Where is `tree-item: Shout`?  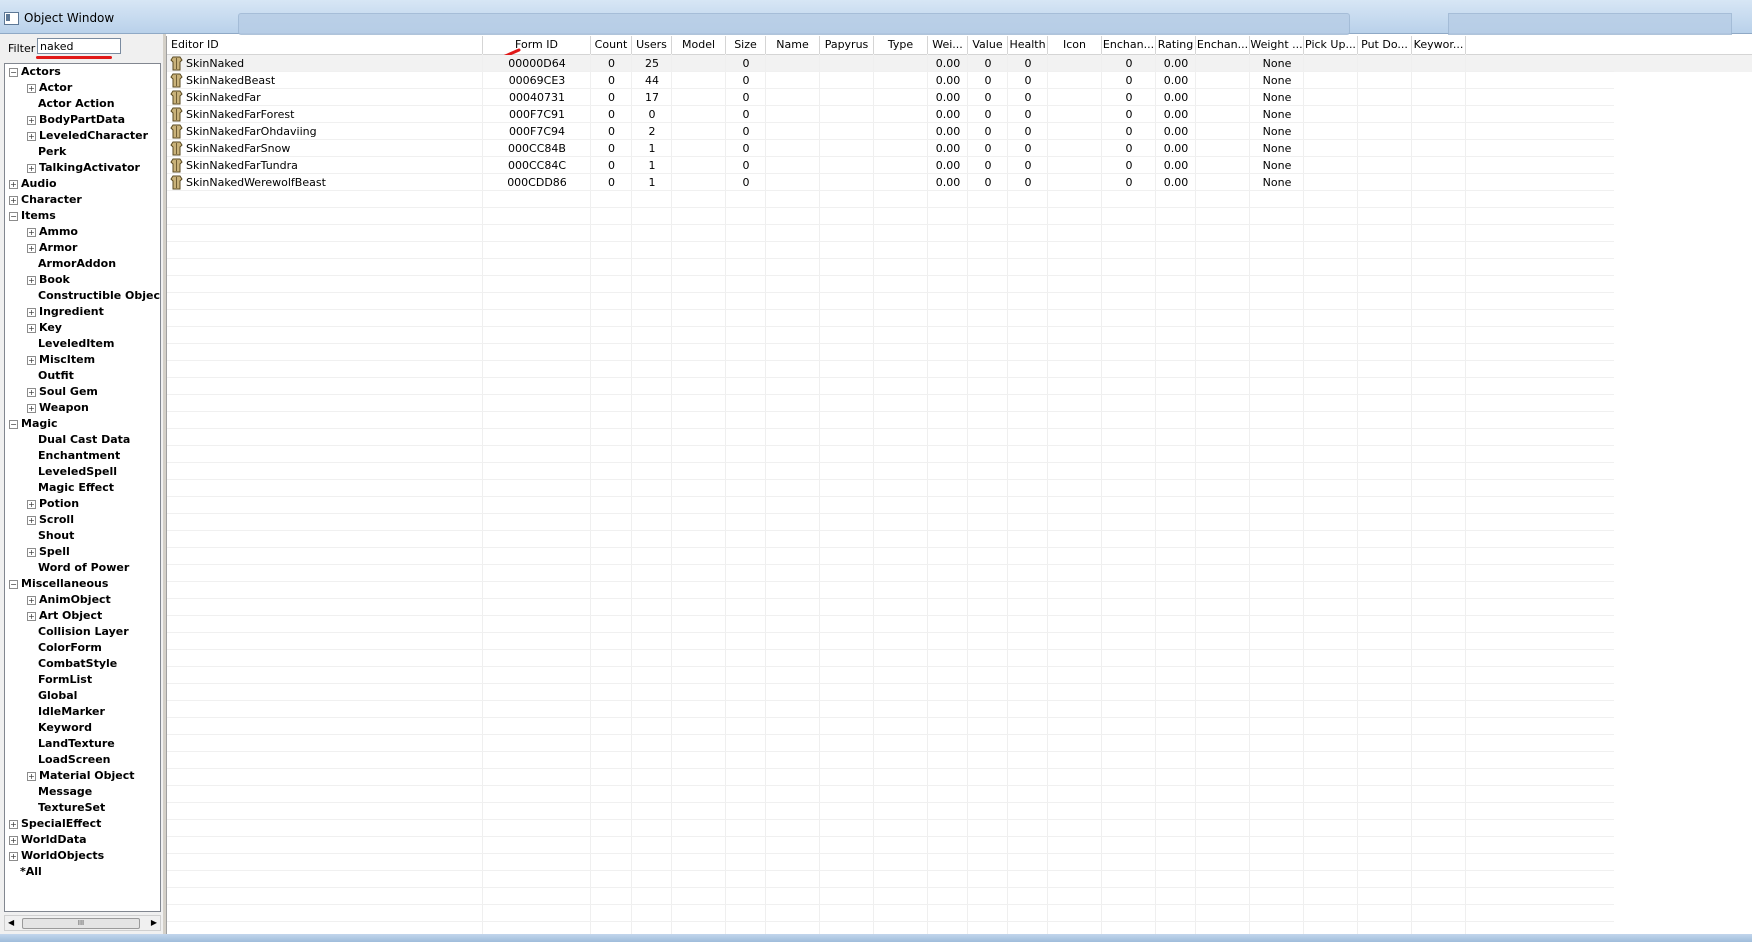
tree-item: Shout is located at coordinates (50, 536).